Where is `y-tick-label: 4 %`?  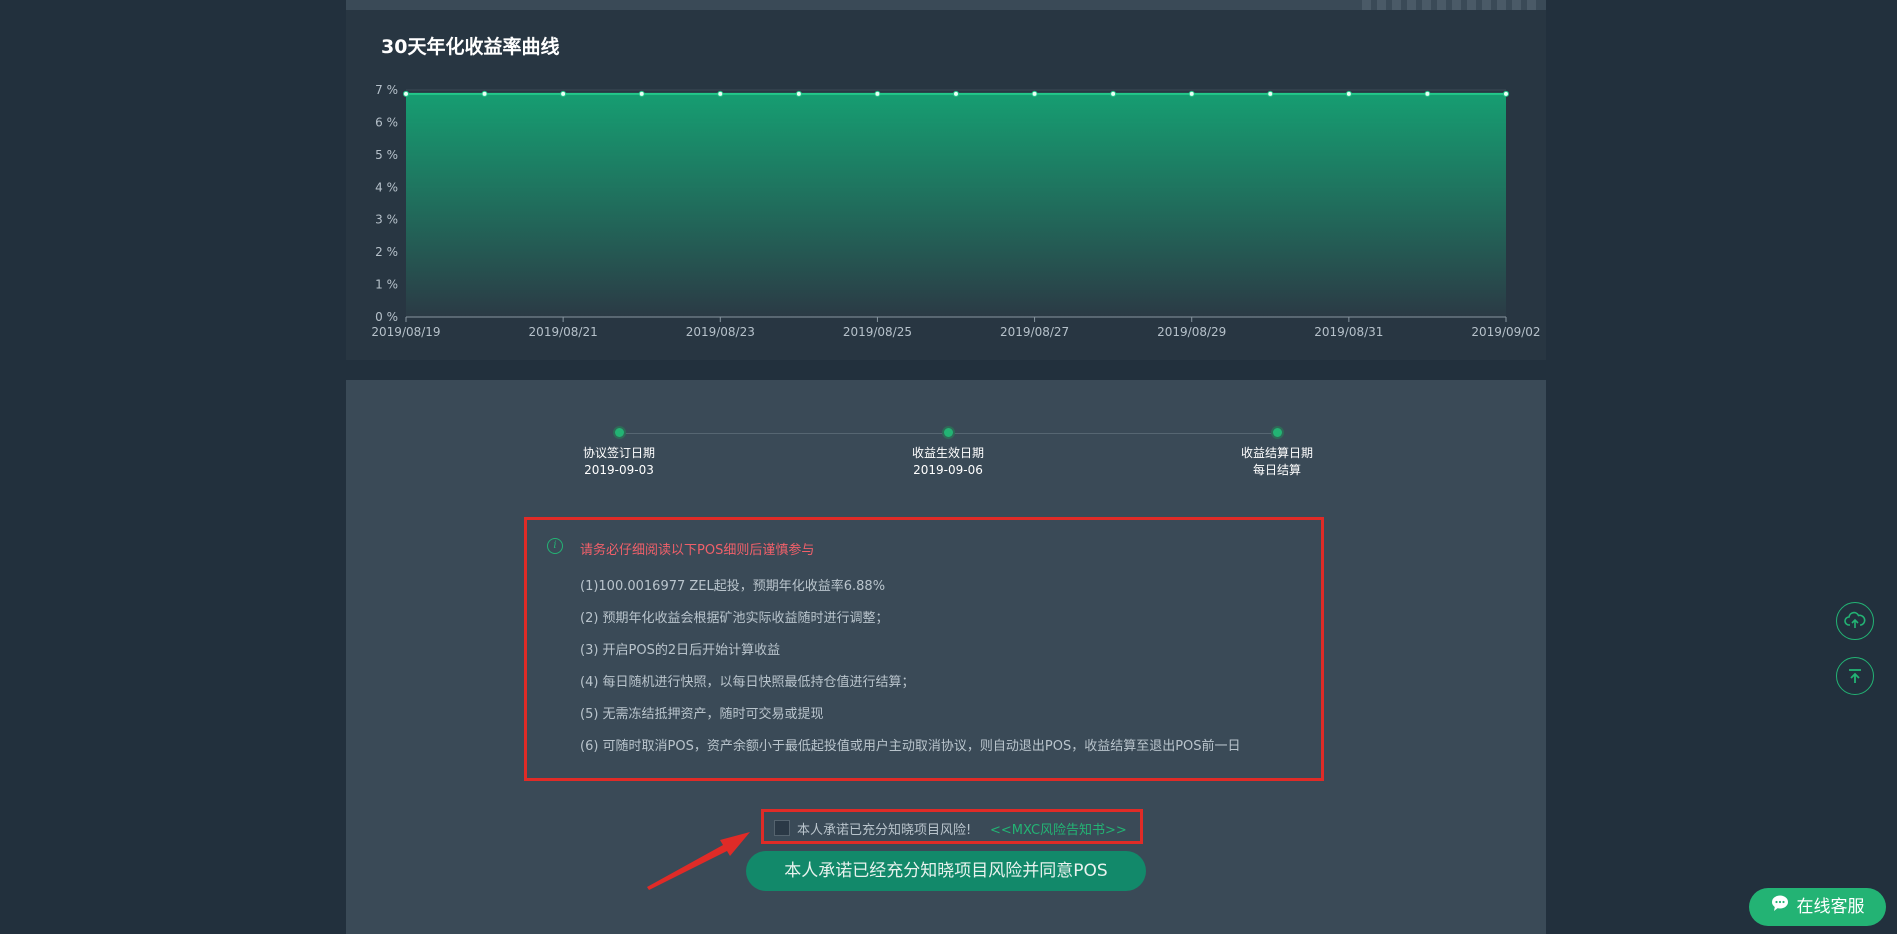
y-tick-label: 4 % is located at coordinates (386, 187).